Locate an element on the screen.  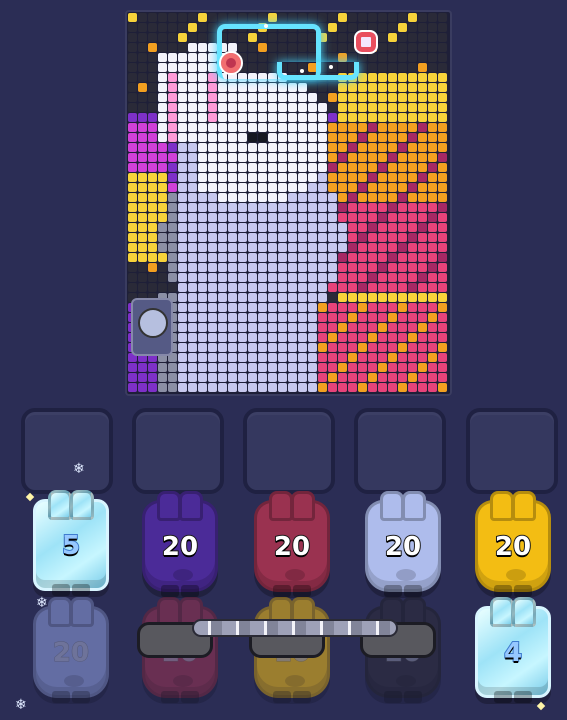
pig-snout is located at coordinates (74, 681).